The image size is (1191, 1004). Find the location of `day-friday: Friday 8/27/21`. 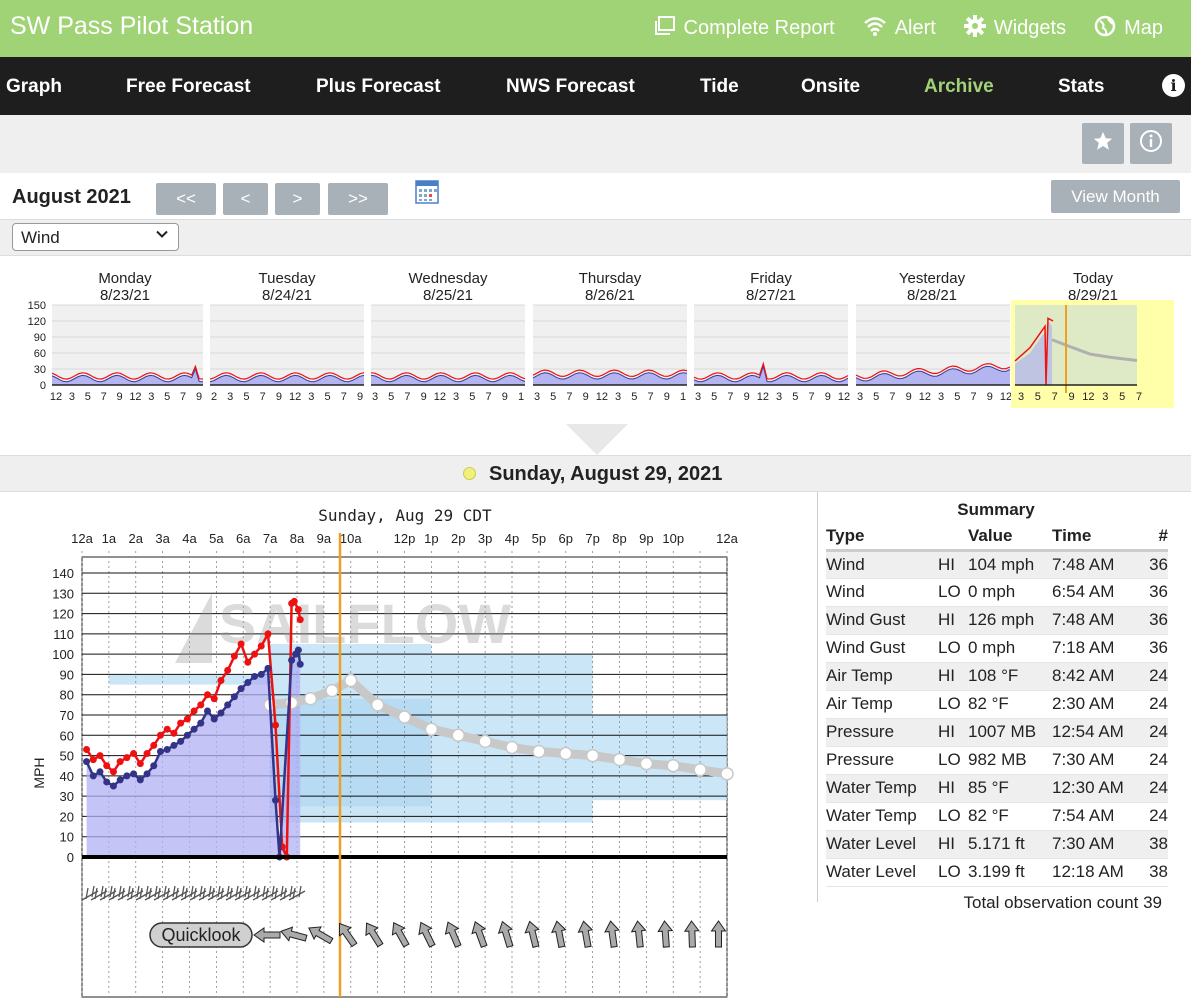

day-friday: Friday 8/27/21 is located at coordinates (771, 287).